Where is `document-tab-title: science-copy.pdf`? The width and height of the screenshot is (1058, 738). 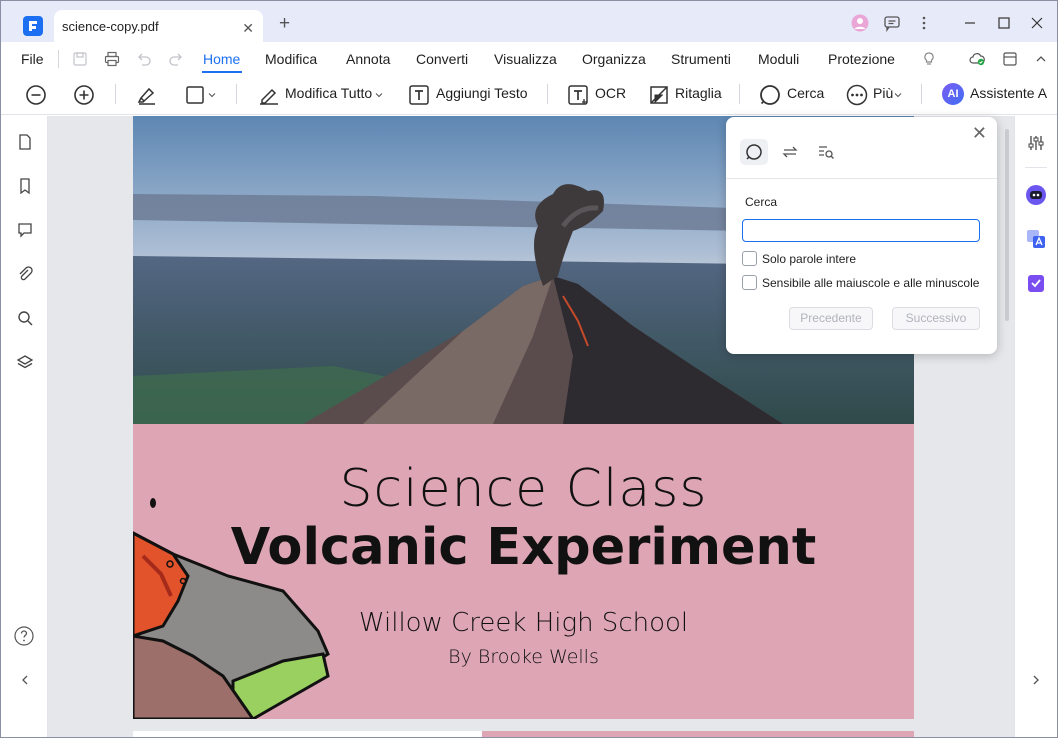
document-tab-title: science-copy.pdf is located at coordinates (110, 26).